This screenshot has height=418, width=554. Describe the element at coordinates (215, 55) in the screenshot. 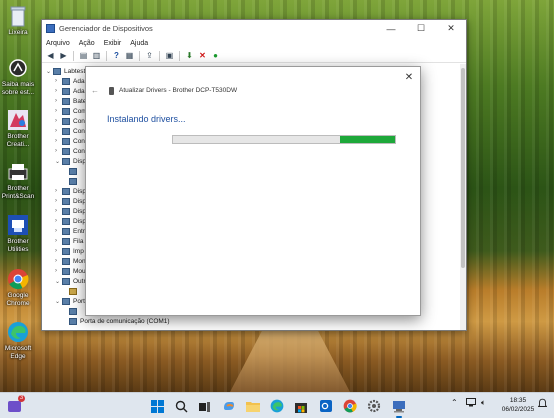

I see `enable-device-icon: ●` at that location.